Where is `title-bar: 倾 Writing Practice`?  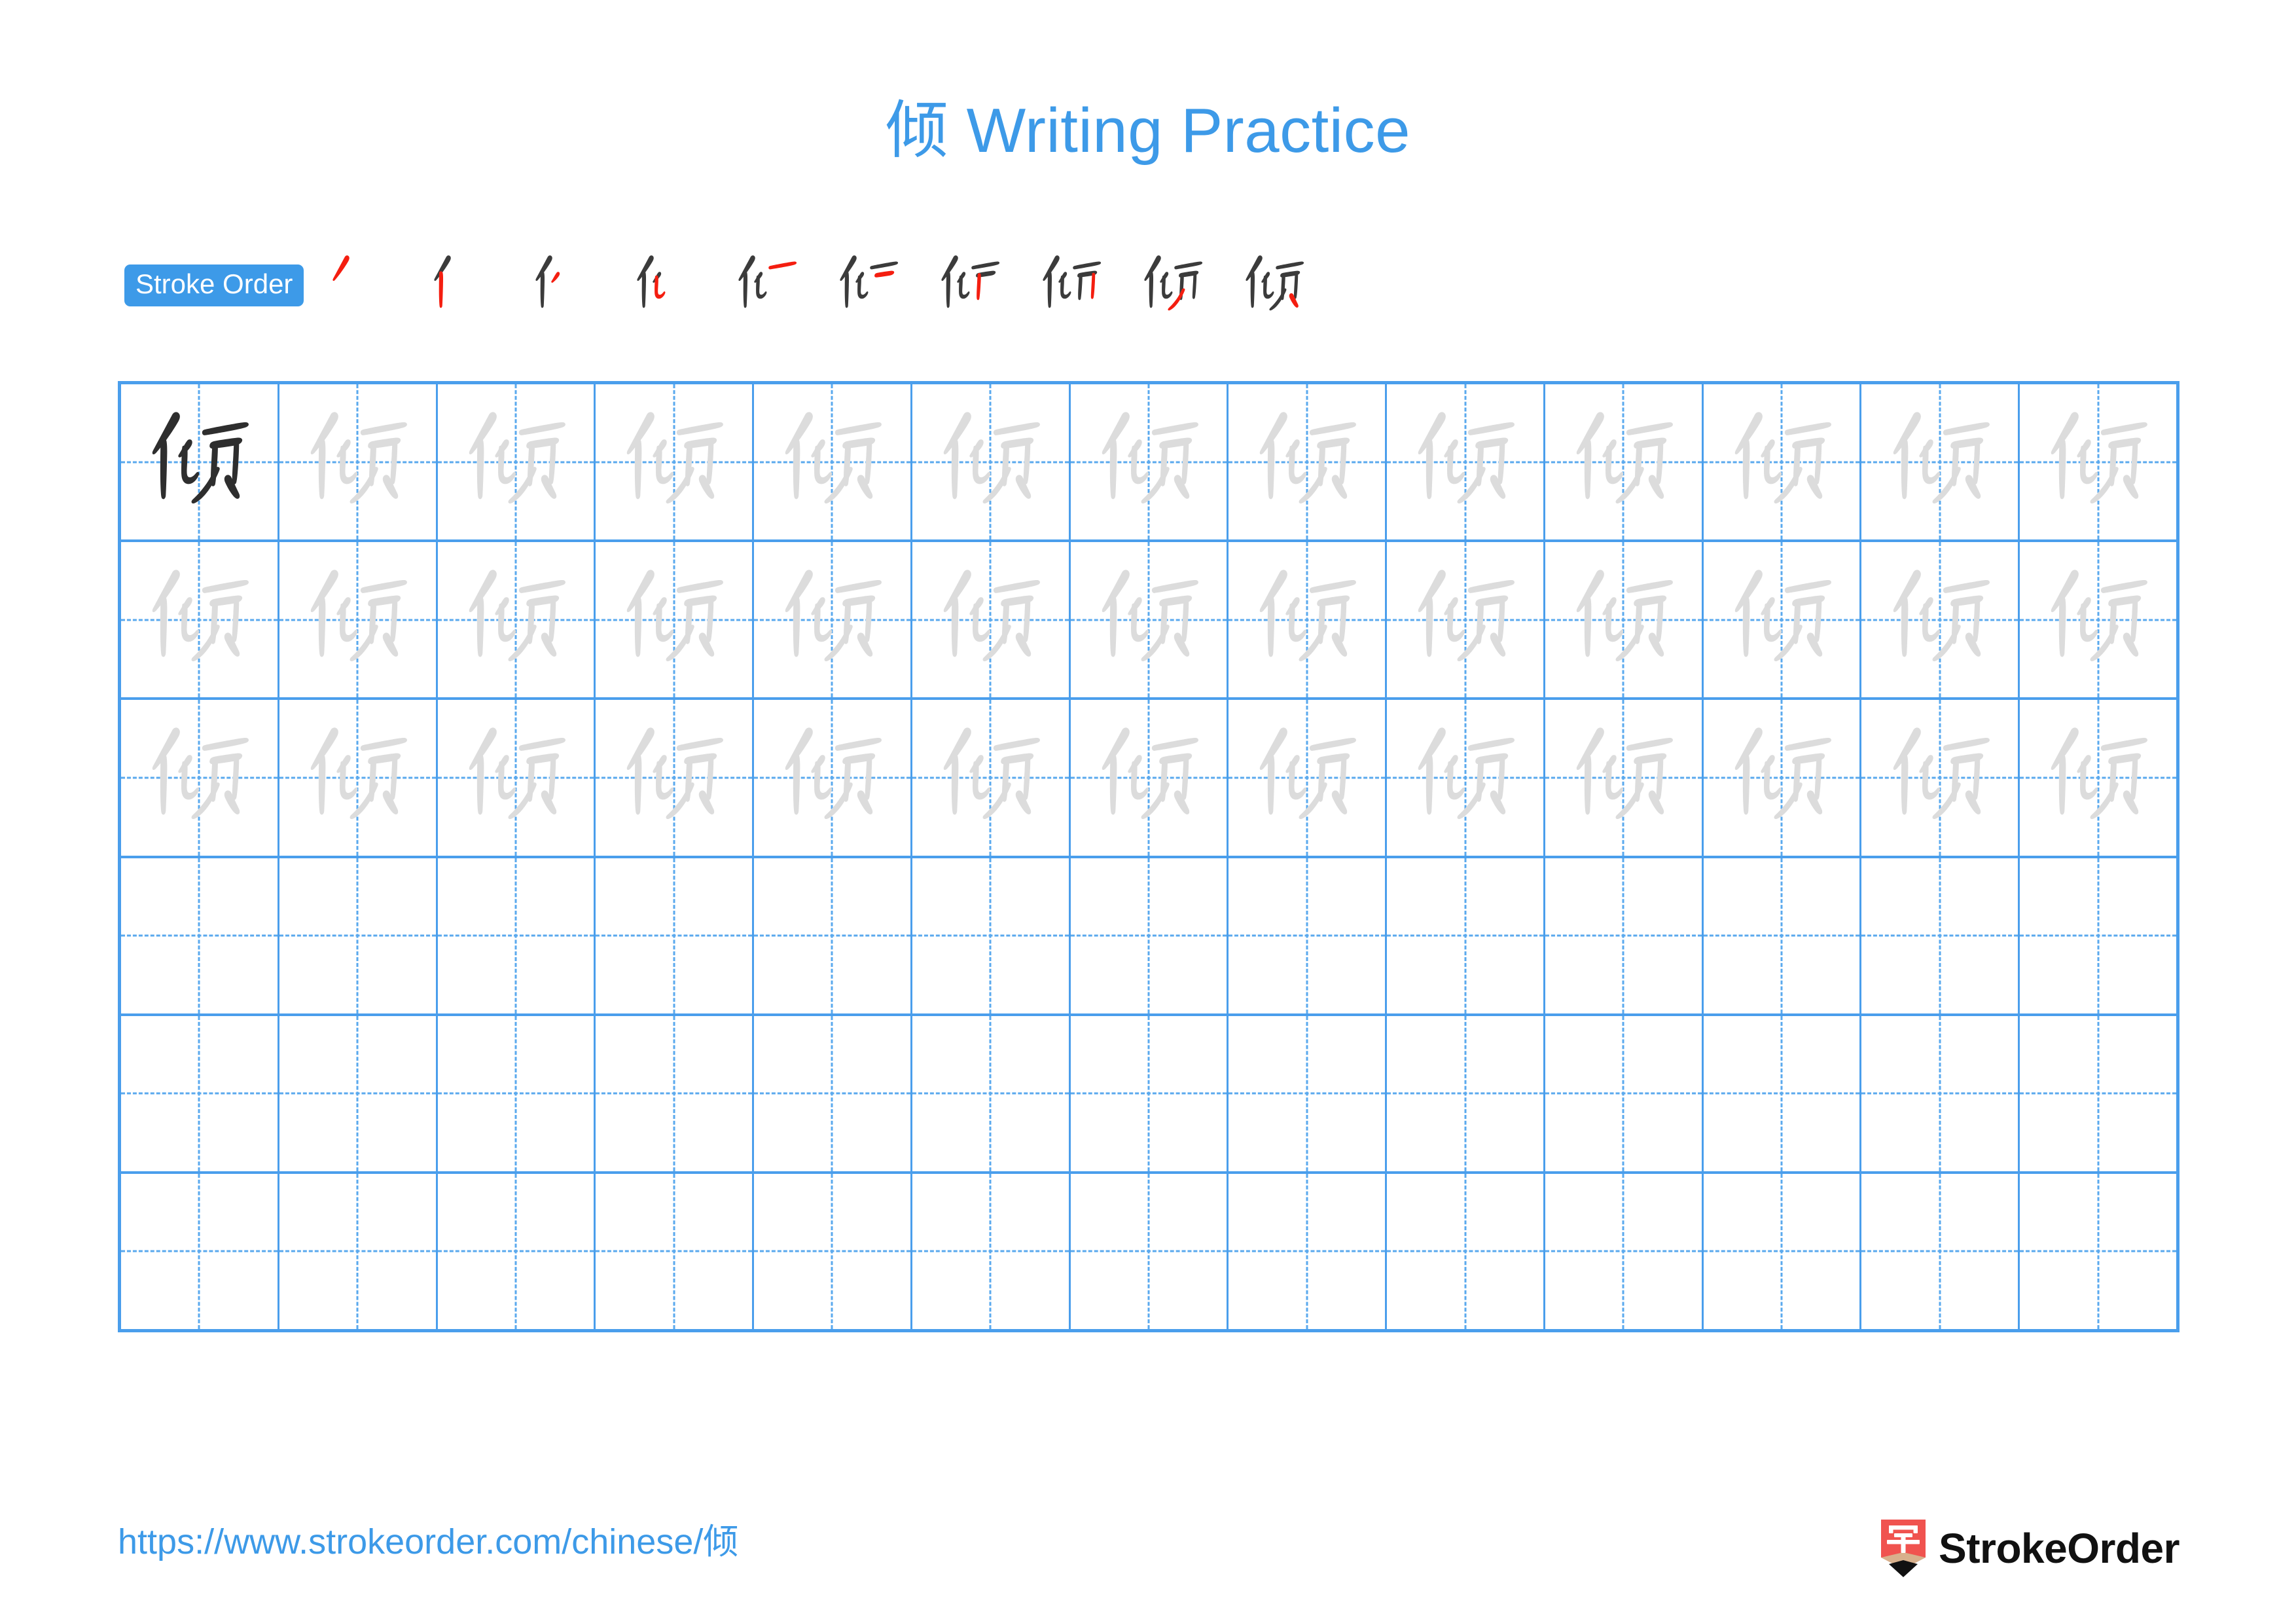 title-bar: 倾 Writing Practice is located at coordinates (1148, 131).